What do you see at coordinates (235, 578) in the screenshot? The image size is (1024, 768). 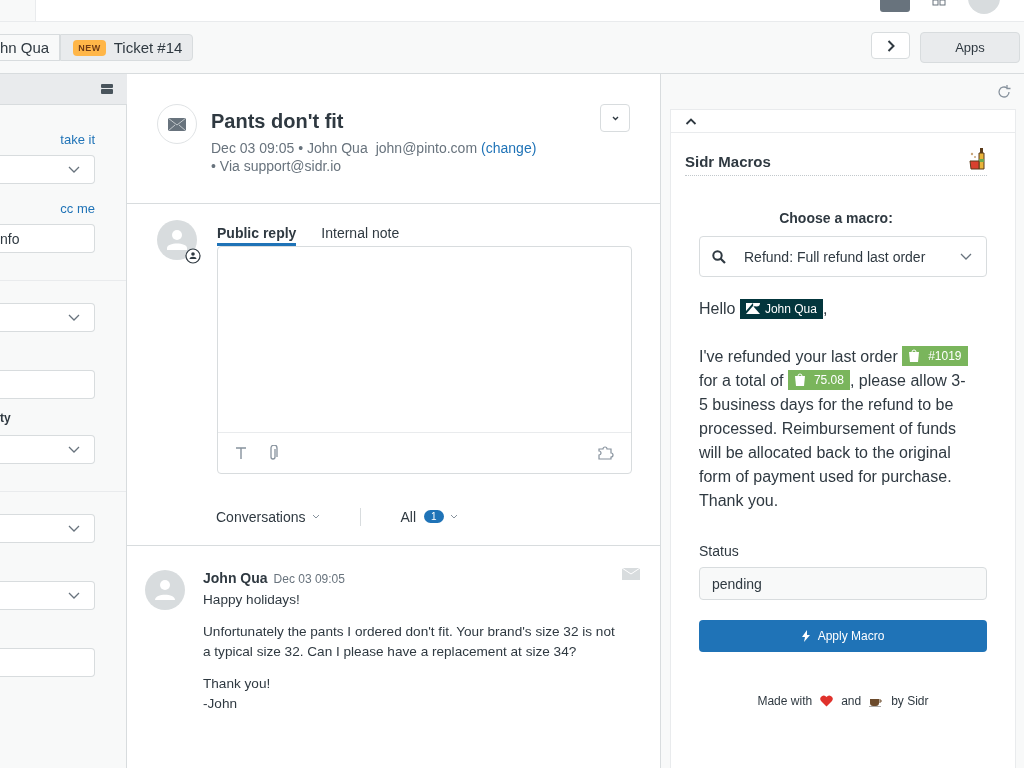 I see `message-author: John Qua` at bounding box center [235, 578].